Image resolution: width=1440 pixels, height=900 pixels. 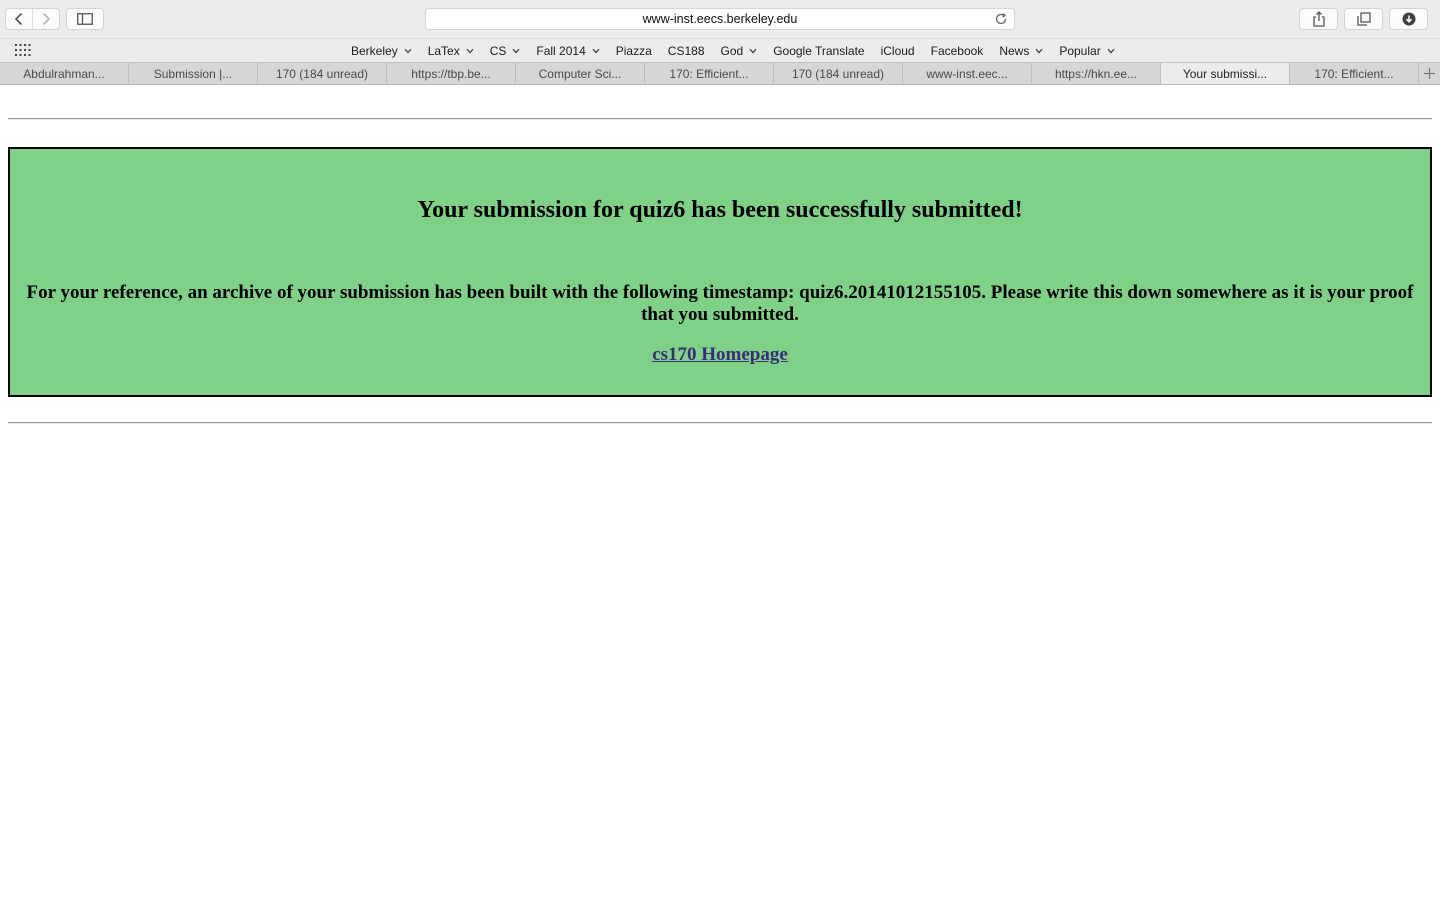 What do you see at coordinates (720, 119) in the screenshot?
I see `horizontal-rule-top` at bounding box center [720, 119].